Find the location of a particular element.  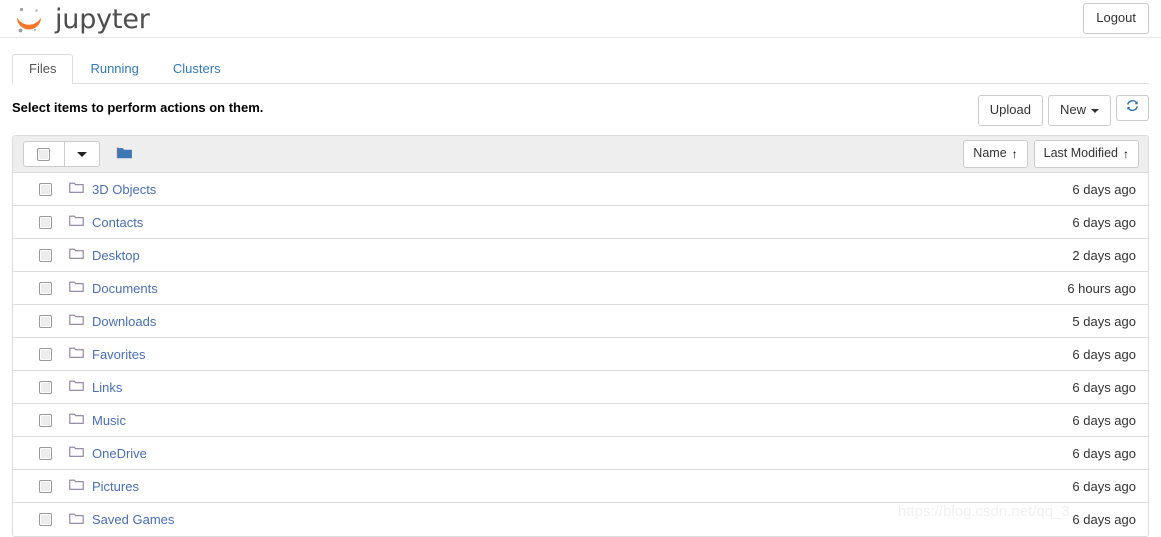

file-name-link: Contacts is located at coordinates (117, 222).